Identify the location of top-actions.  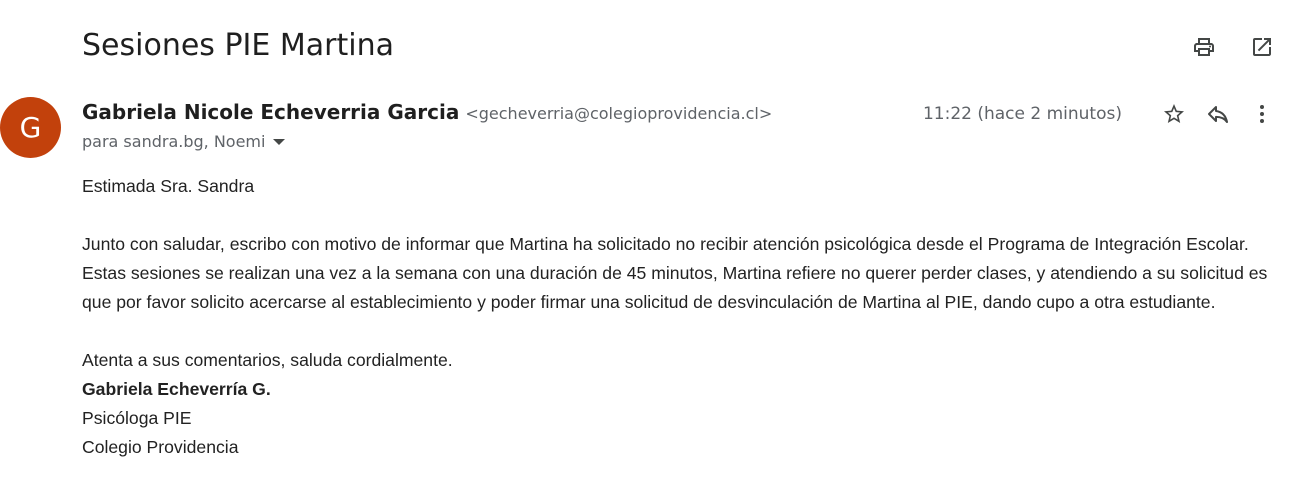
(1233, 47).